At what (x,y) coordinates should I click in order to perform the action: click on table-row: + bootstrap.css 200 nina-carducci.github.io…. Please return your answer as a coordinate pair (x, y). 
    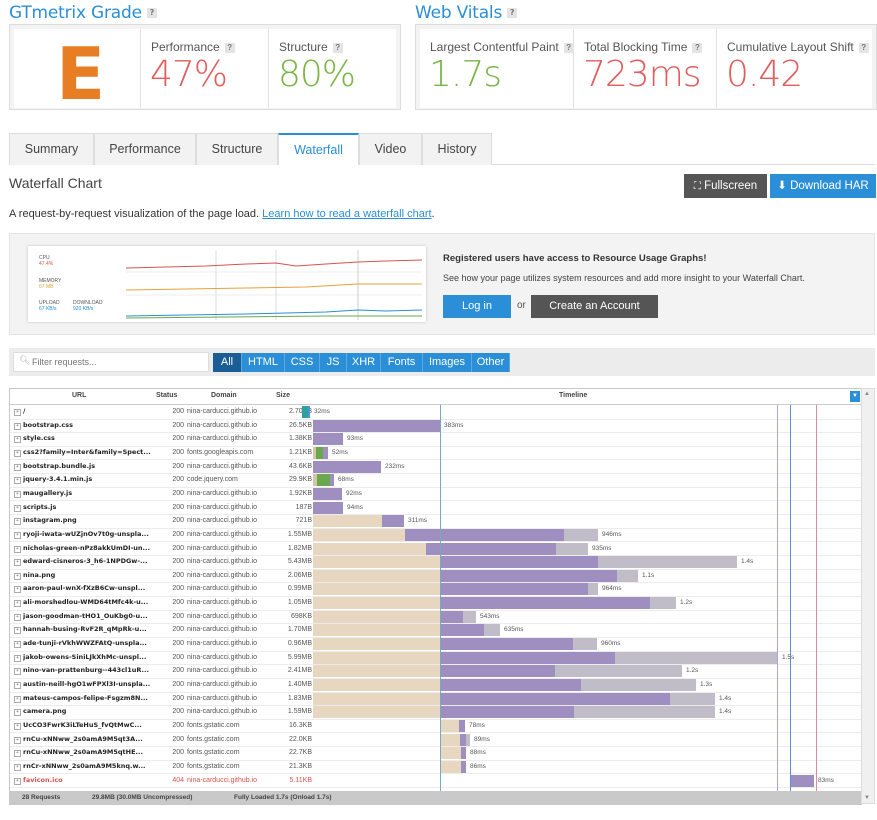
    Looking at the image, I should click on (435, 426).